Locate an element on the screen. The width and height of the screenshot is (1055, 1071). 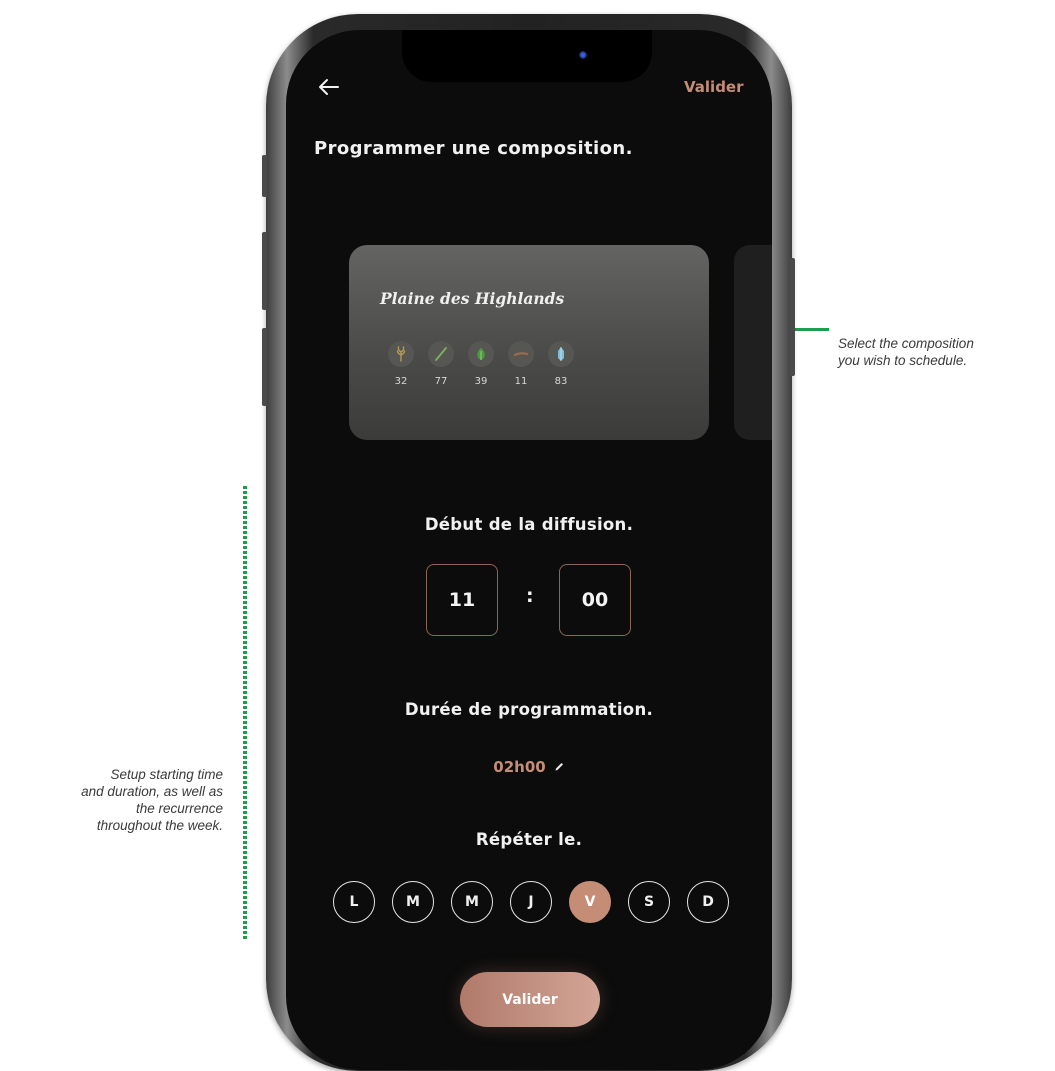
leaf-icon is located at coordinates (441, 354).